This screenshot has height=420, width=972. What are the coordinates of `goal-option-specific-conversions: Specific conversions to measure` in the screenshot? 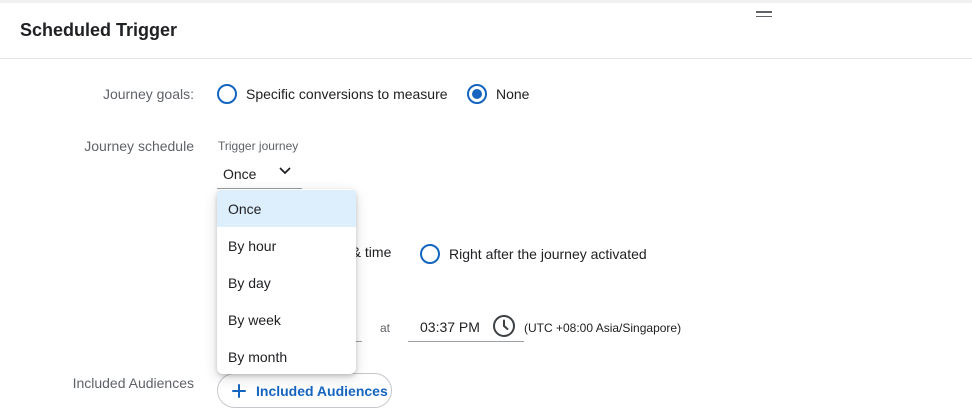 It's located at (332, 94).